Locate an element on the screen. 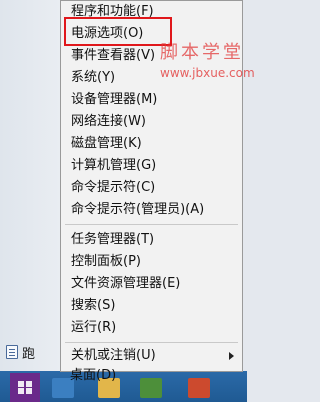 The width and height of the screenshot is (320, 402). menu-item-device-manager: 设备管理器(M) is located at coordinates (151, 100).